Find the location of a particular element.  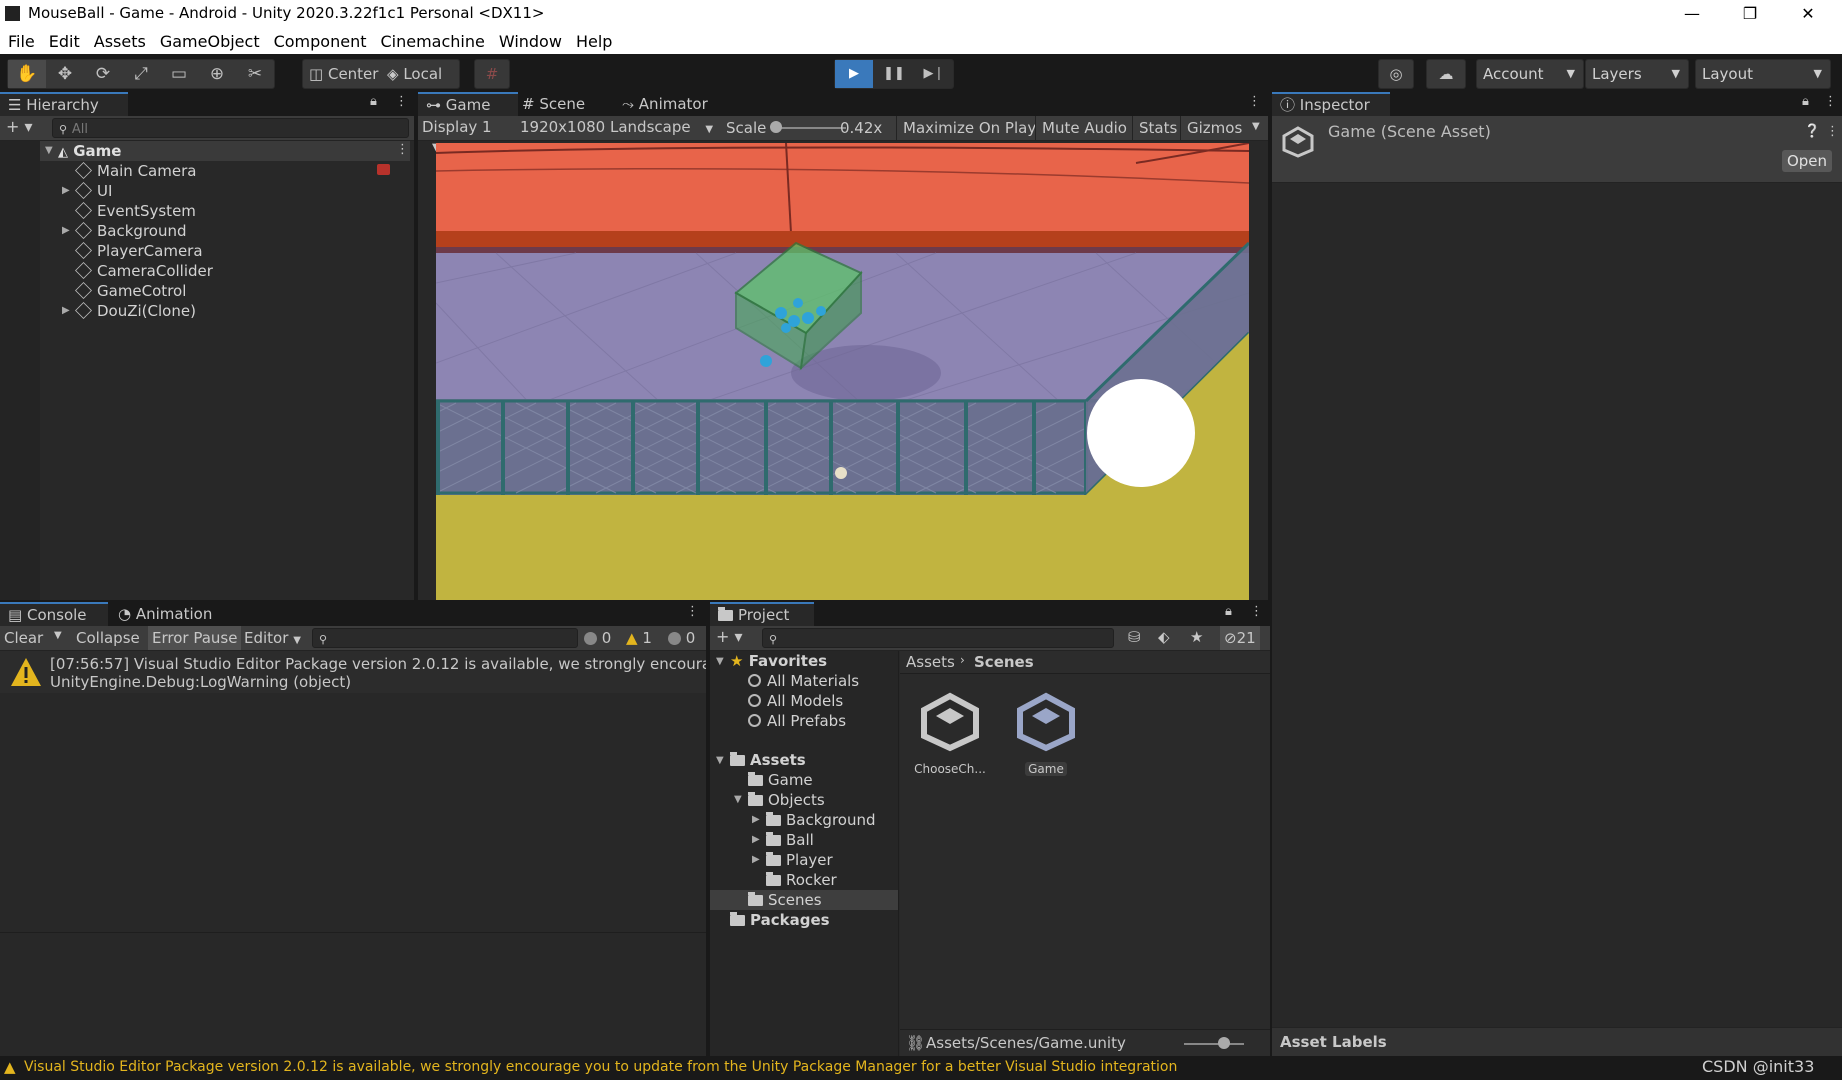

filter-type-icon: ⛁ is located at coordinates (1134, 637).